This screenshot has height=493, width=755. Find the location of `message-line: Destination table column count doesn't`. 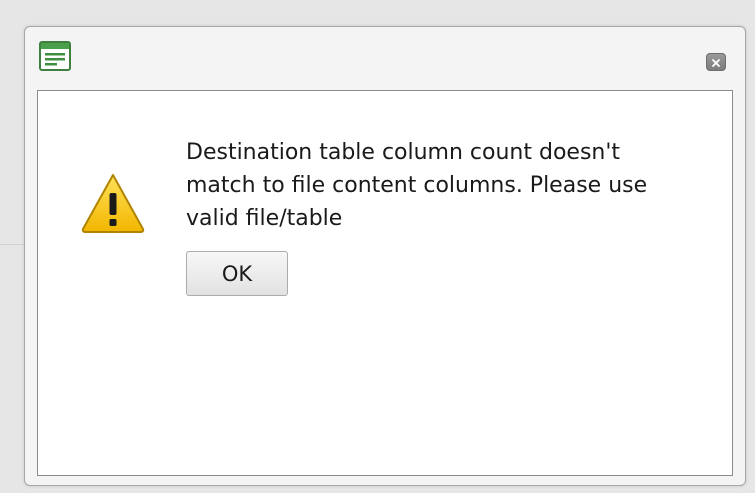

message-line: Destination table column count doesn't is located at coordinates (403, 152).